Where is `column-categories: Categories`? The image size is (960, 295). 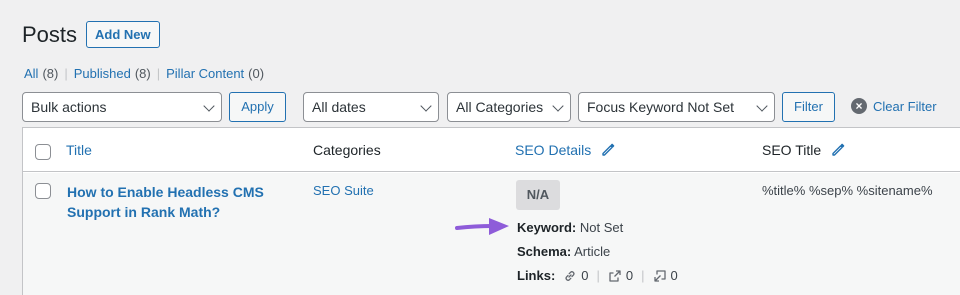 column-categories: Categories is located at coordinates (347, 150).